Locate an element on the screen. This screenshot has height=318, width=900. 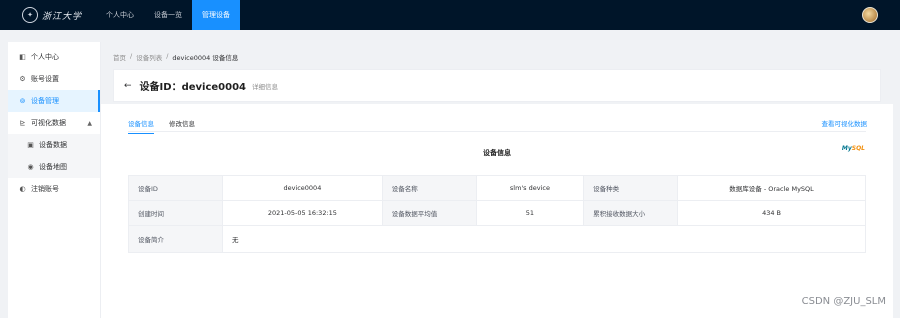
cell-label: 创建时间 is located at coordinates (175, 213).